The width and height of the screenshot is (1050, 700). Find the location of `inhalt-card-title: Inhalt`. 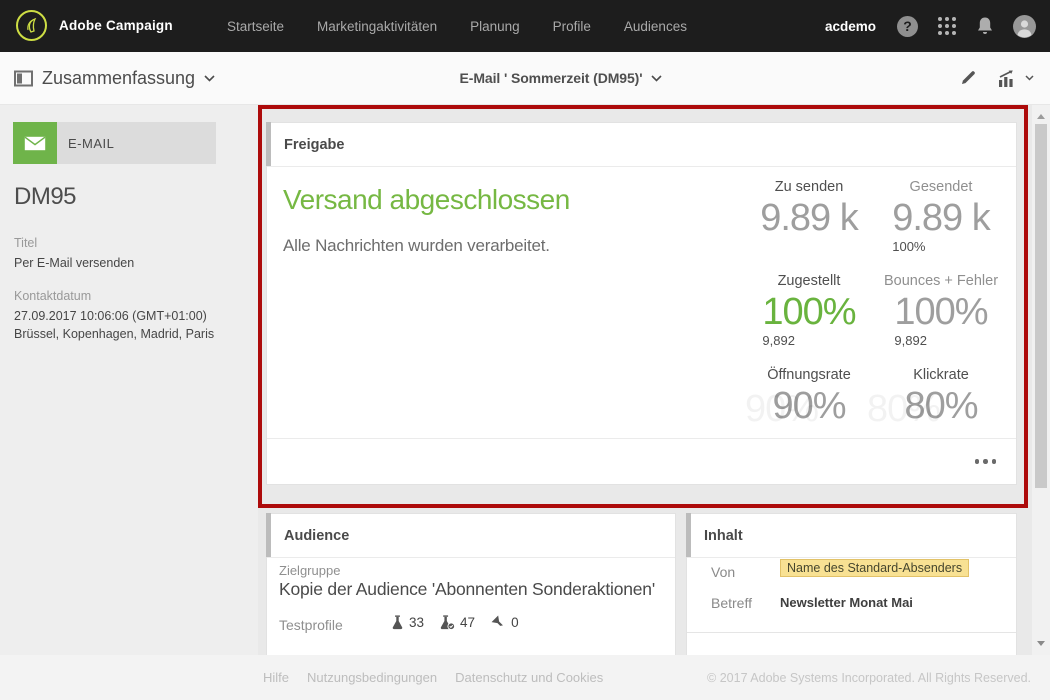

inhalt-card-title: Inhalt is located at coordinates (723, 535).